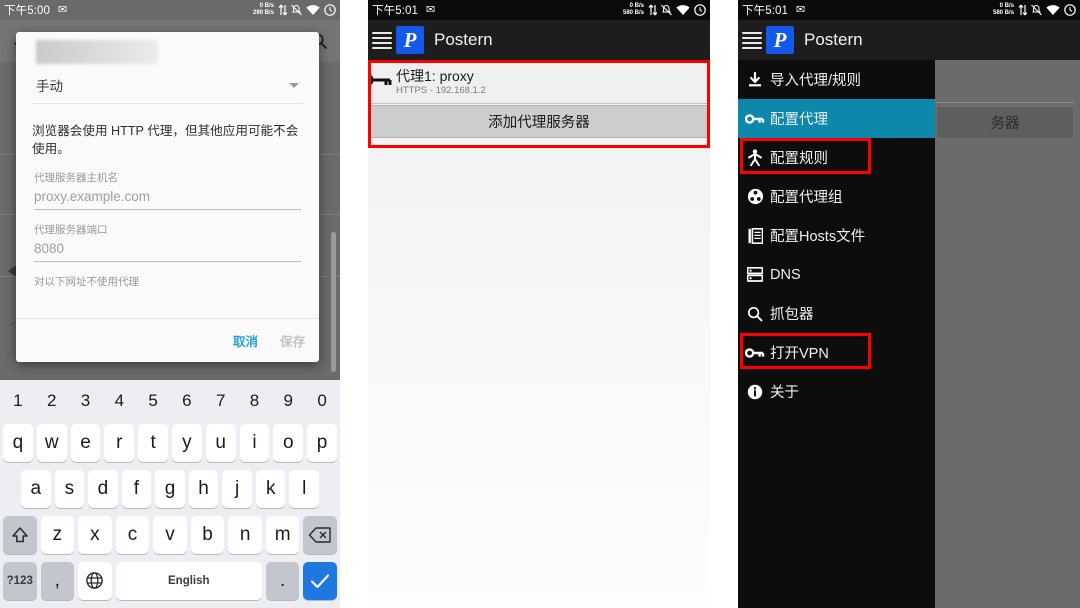 The height and width of the screenshot is (608, 1080). I want to click on key-k: k, so click(270, 488).